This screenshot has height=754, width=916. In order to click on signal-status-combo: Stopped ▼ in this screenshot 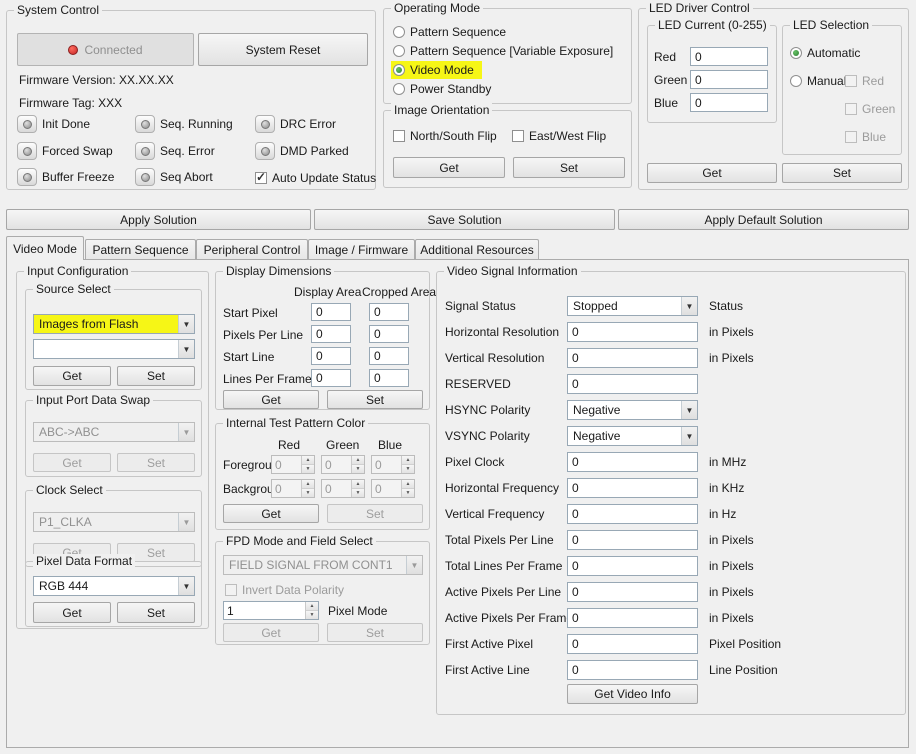, I will do `click(632, 306)`.